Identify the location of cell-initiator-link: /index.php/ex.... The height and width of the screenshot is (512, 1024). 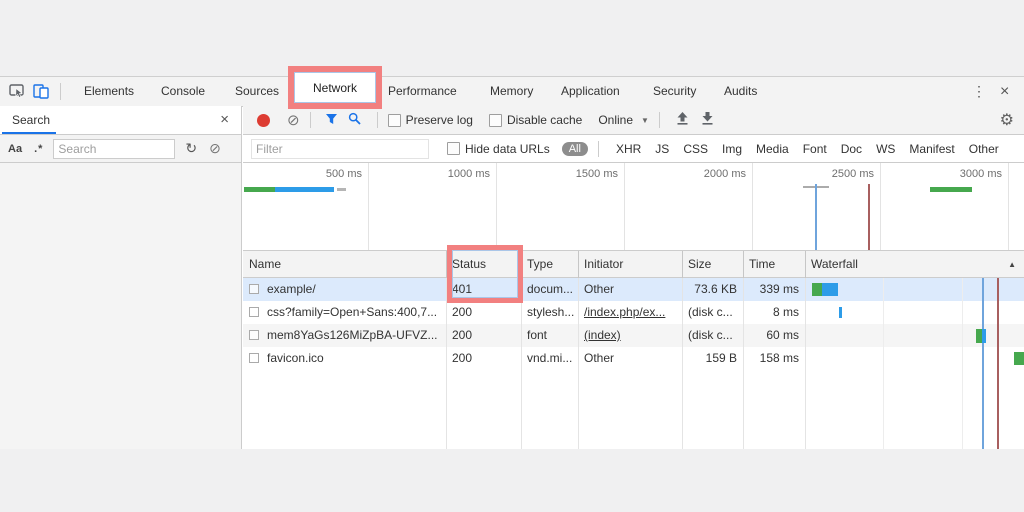
(631, 312).